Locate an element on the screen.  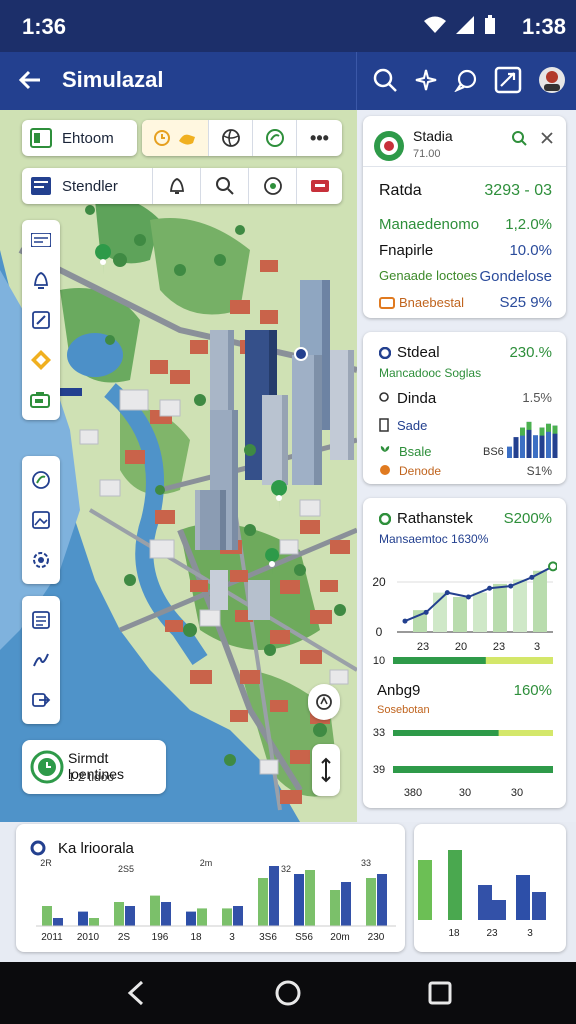
appbar-divider is located at coordinates (356, 81).